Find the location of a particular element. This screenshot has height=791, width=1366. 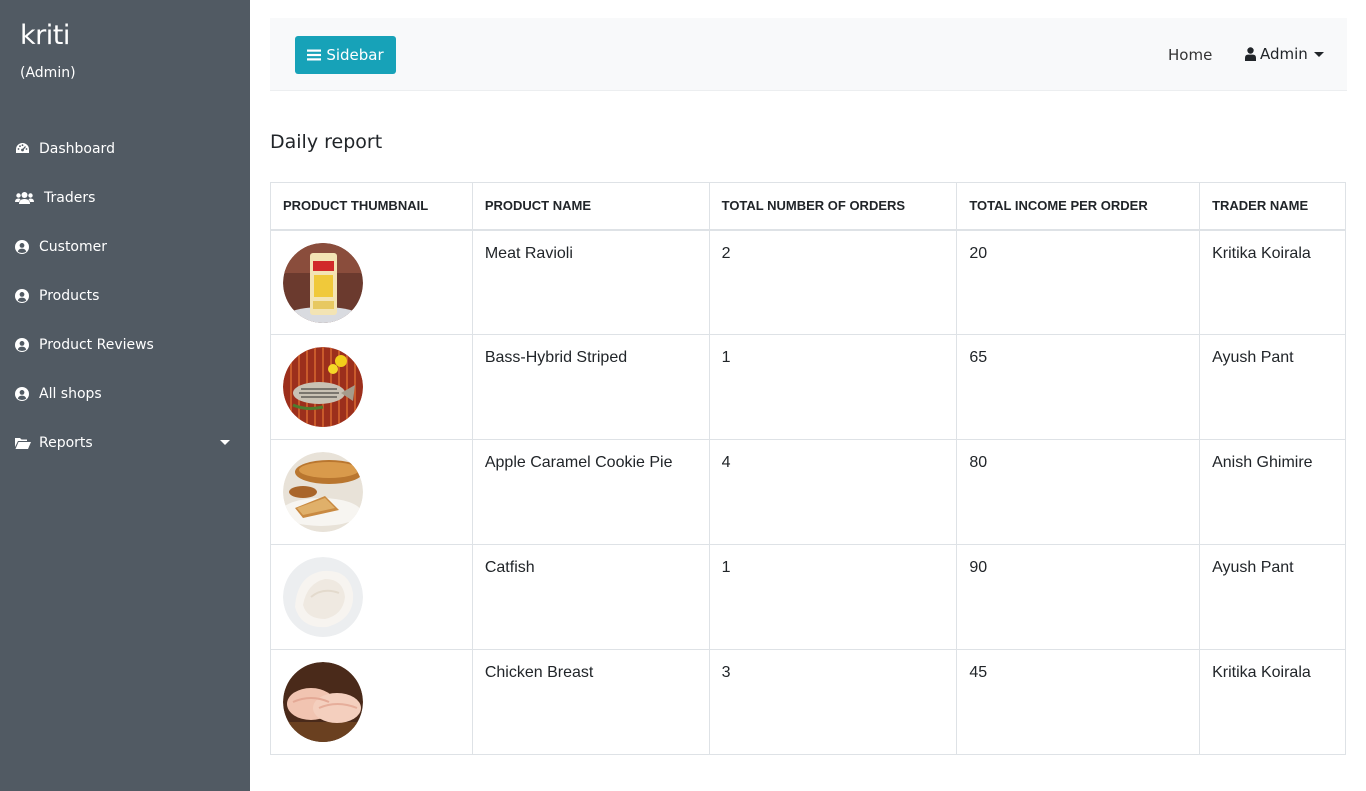

table-row: Meat Ravioli 2 20 Kritika Koirala is located at coordinates (808, 282).